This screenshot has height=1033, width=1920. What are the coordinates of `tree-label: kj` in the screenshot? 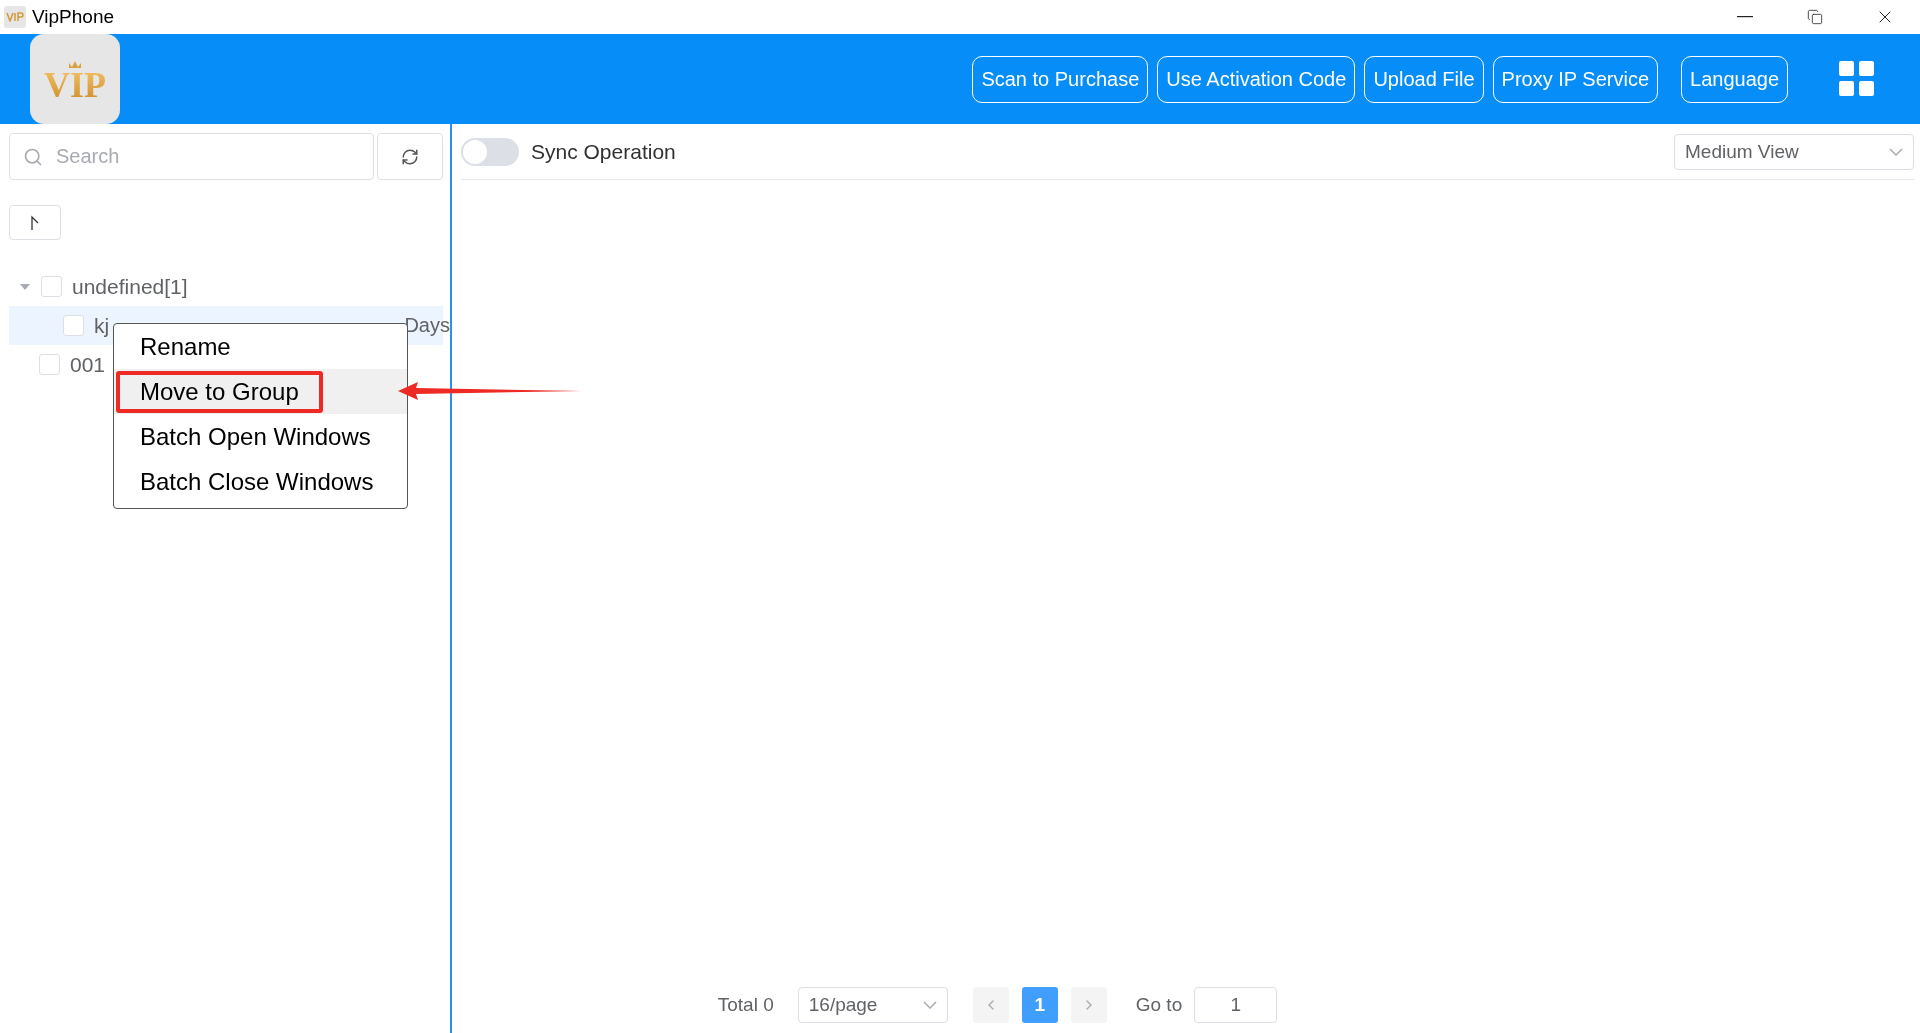 It's located at (102, 325).